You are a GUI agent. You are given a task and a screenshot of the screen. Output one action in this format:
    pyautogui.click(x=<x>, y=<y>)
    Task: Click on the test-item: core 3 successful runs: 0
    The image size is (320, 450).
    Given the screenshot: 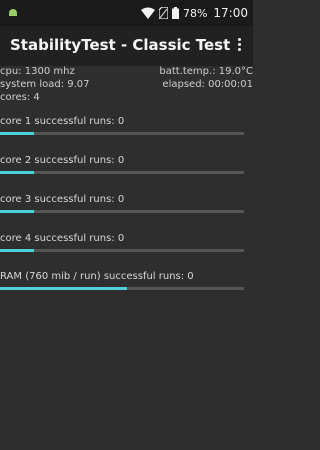 What is the action you would take?
    pyautogui.click(x=126, y=207)
    